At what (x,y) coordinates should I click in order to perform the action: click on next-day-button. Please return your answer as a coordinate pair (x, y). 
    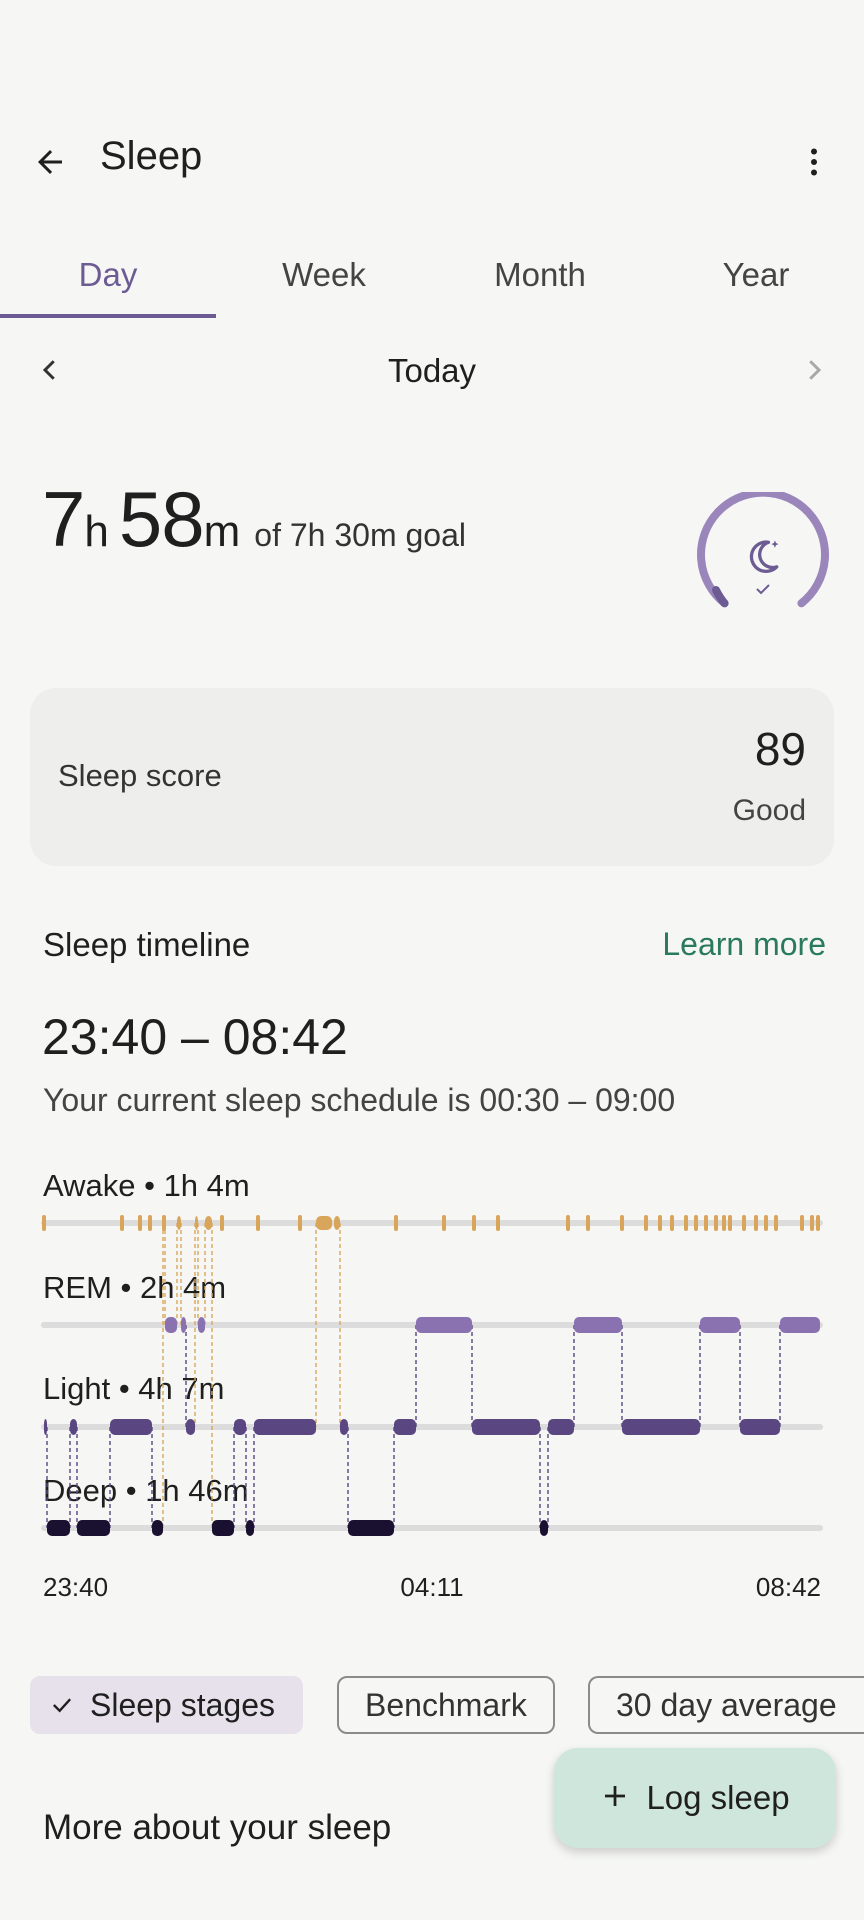
    Looking at the image, I should click on (814, 372).